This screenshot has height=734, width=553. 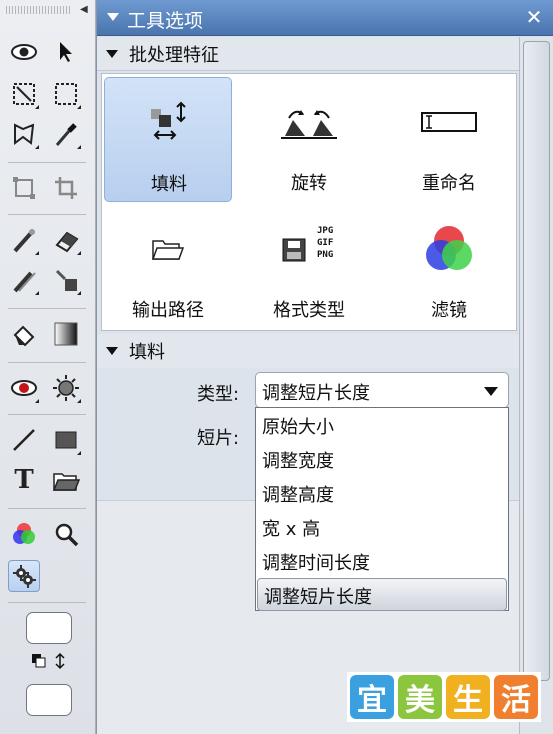 What do you see at coordinates (50, 661) in the screenshot?
I see `swap-colors-icon` at bounding box center [50, 661].